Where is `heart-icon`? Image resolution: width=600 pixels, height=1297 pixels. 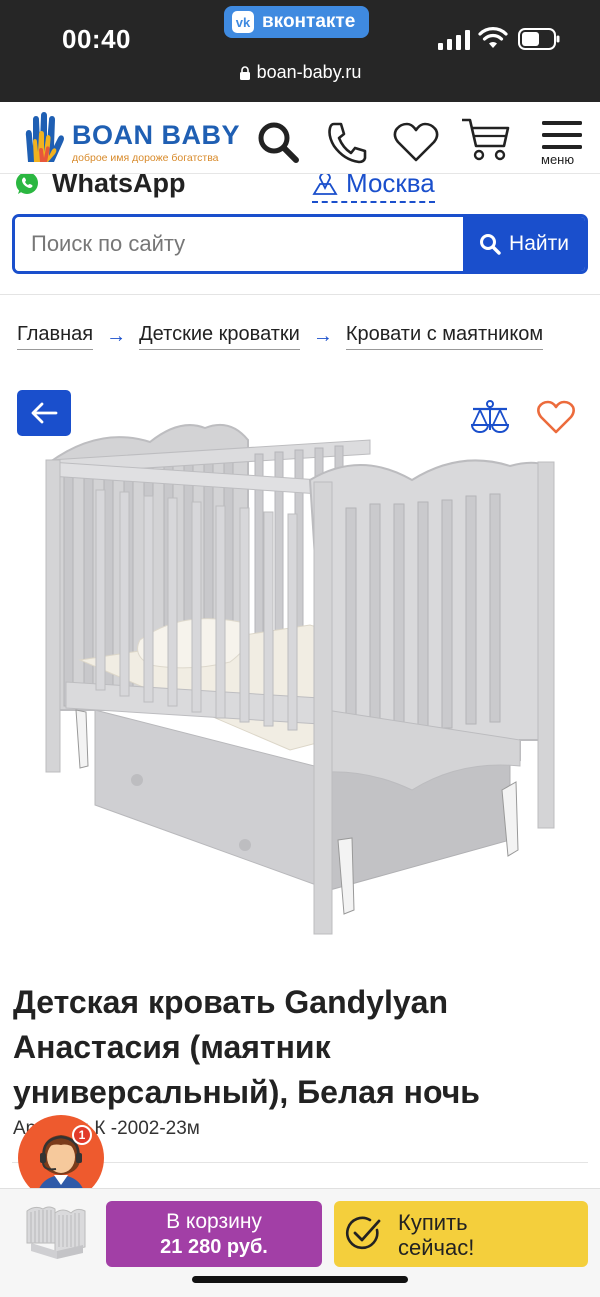
heart-icon is located at coordinates (416, 142).